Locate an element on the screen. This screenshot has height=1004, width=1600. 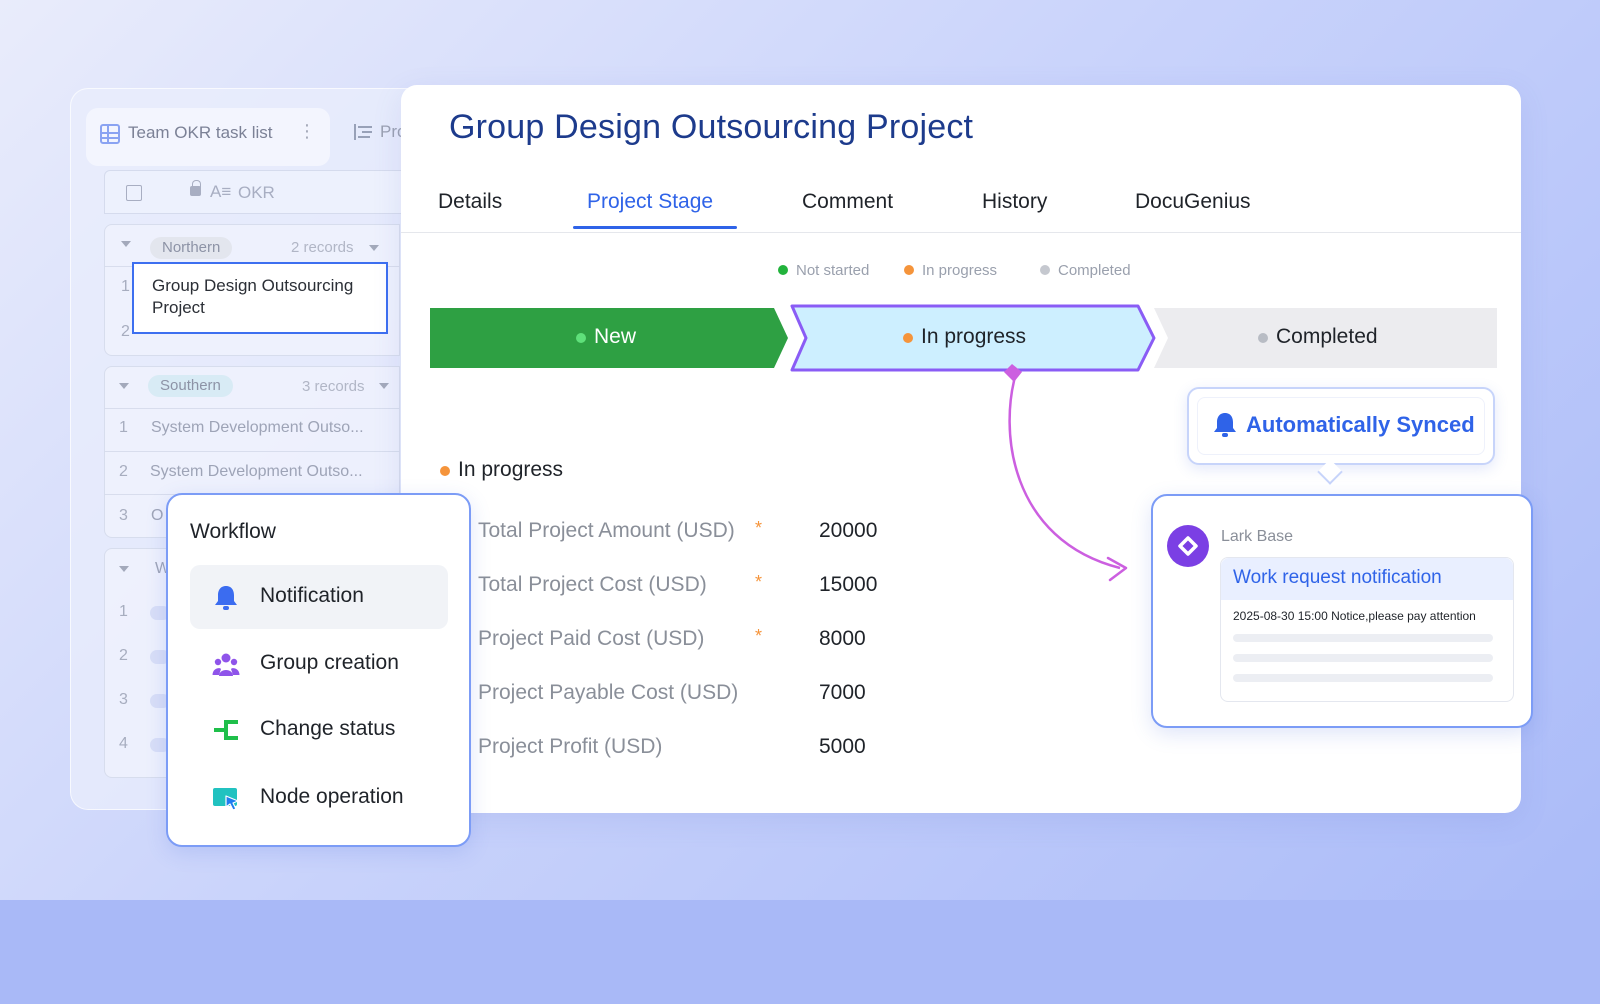
field-header-okr: OKR is located at coordinates (256, 193).